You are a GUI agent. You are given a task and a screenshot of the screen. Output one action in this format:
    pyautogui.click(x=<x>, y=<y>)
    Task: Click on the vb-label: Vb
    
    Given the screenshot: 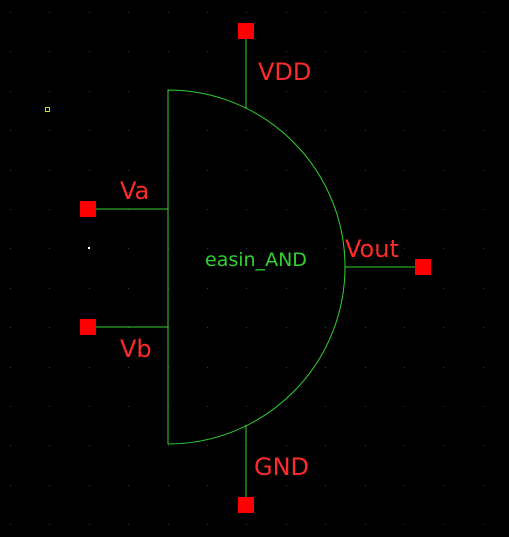 What is the action you would take?
    pyautogui.click(x=136, y=349)
    